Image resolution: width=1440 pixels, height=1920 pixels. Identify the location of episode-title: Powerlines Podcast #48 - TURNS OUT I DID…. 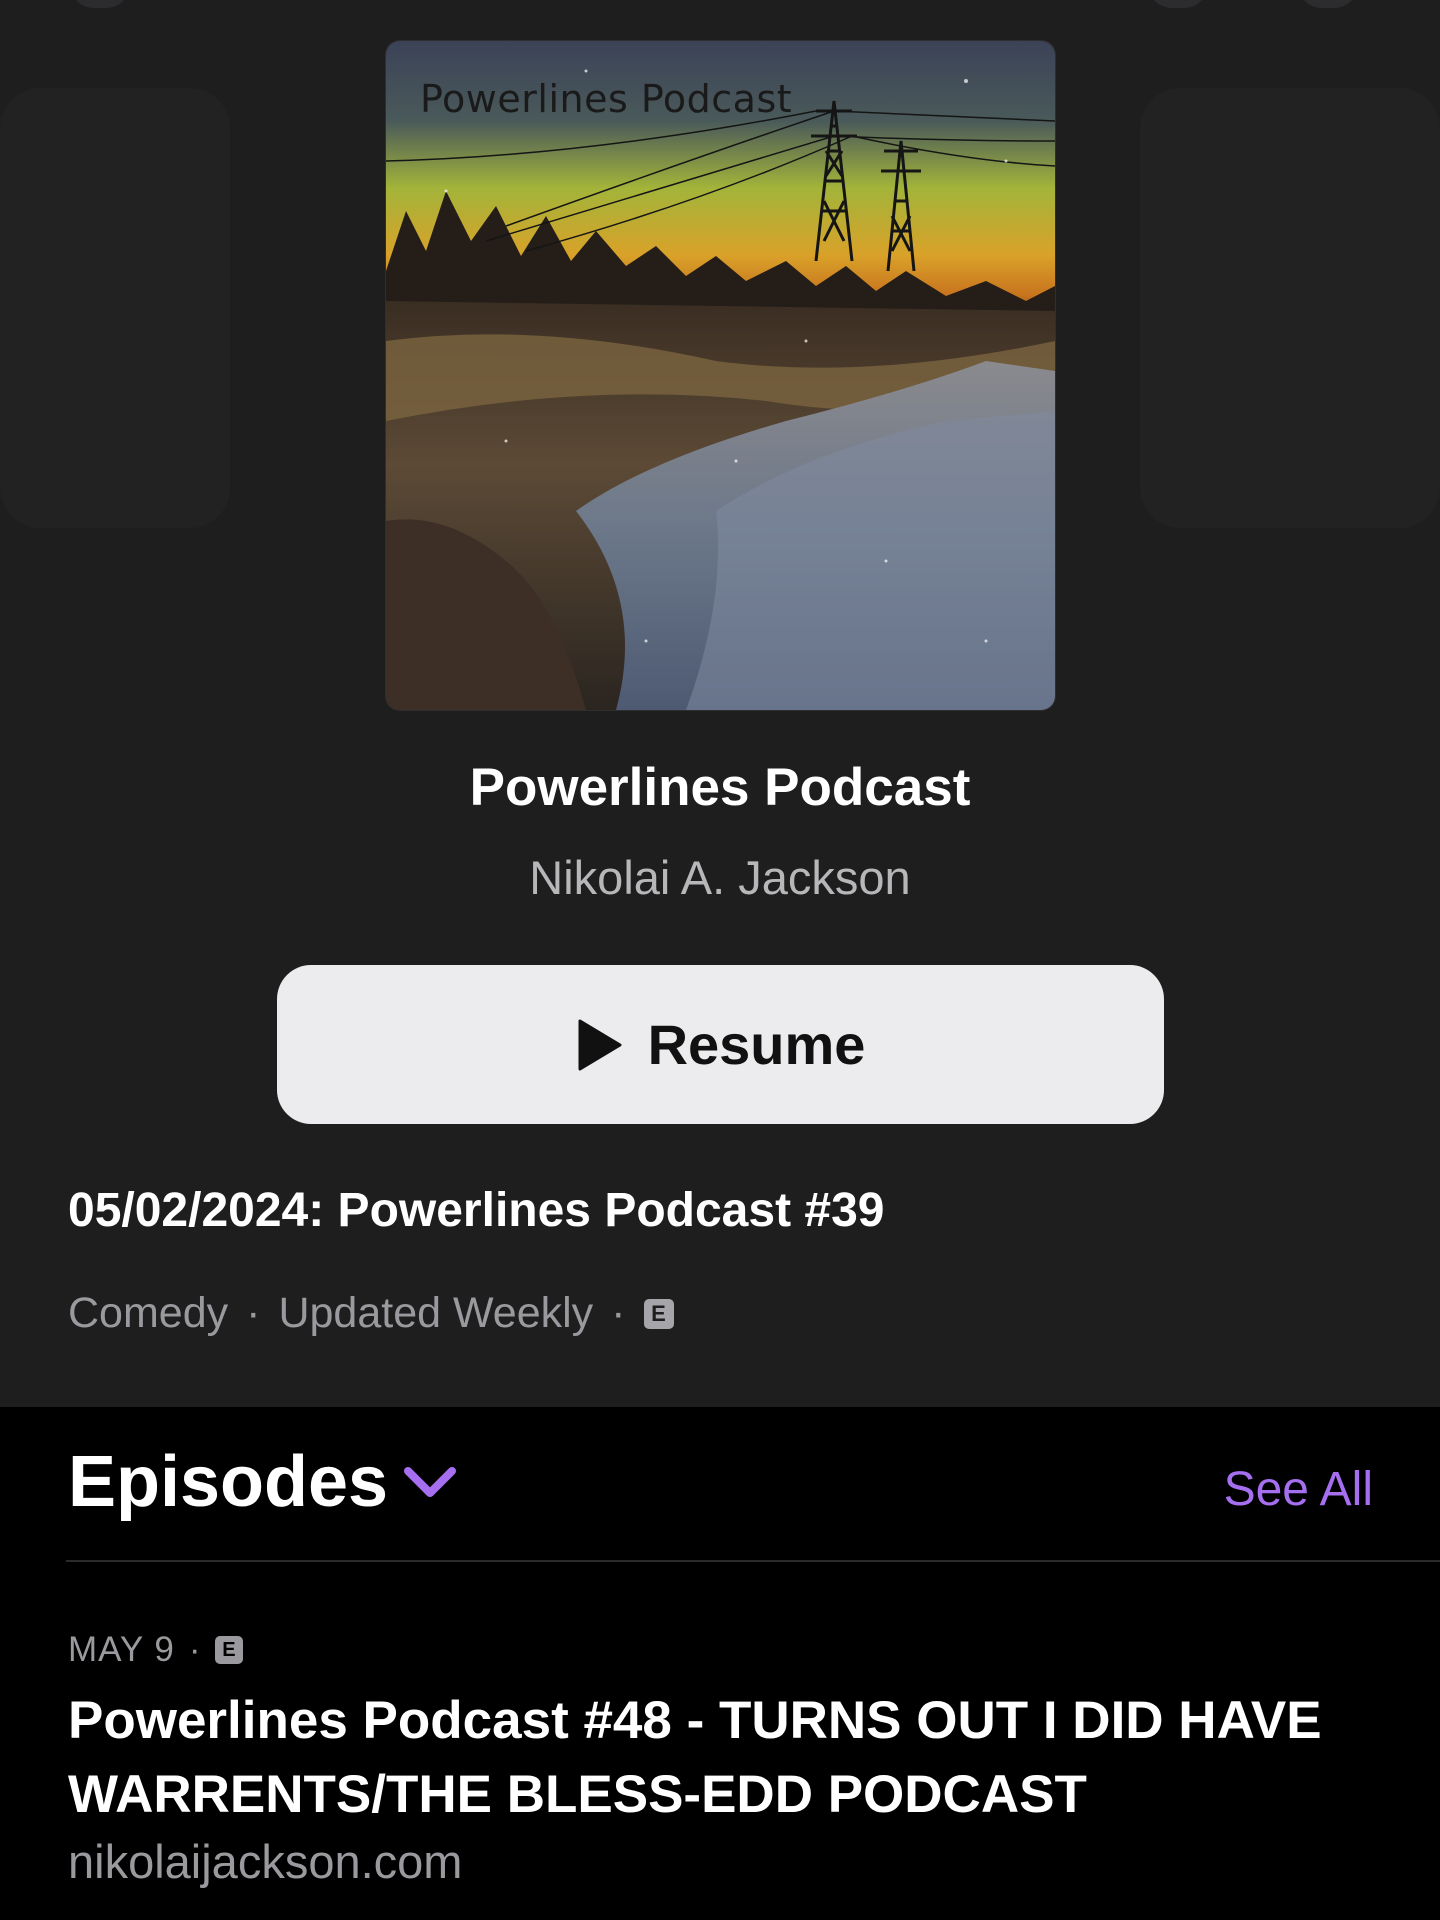
(728, 1758).